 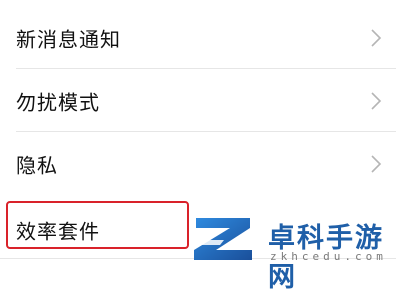 What do you see at coordinates (68, 39) in the screenshot?
I see `settings-item-label: 新消息通知` at bounding box center [68, 39].